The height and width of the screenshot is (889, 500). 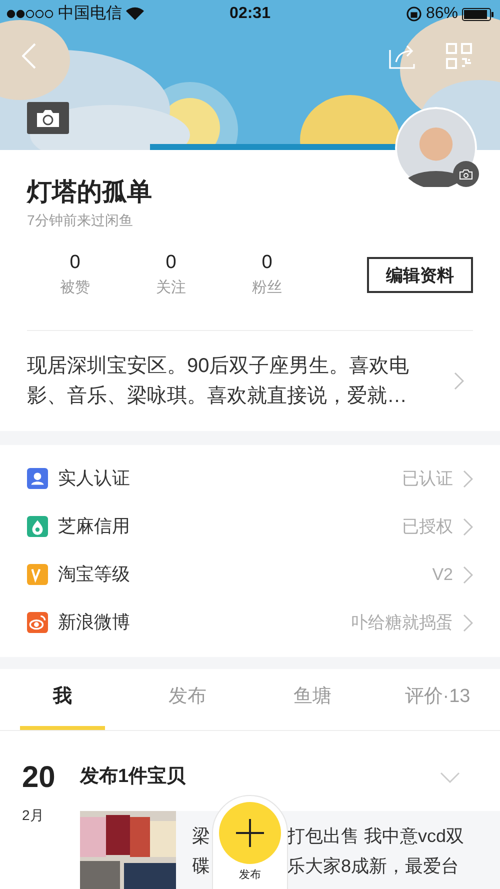 What do you see at coordinates (94, 574) in the screenshot?
I see `verification-label: 淘宝等级` at bounding box center [94, 574].